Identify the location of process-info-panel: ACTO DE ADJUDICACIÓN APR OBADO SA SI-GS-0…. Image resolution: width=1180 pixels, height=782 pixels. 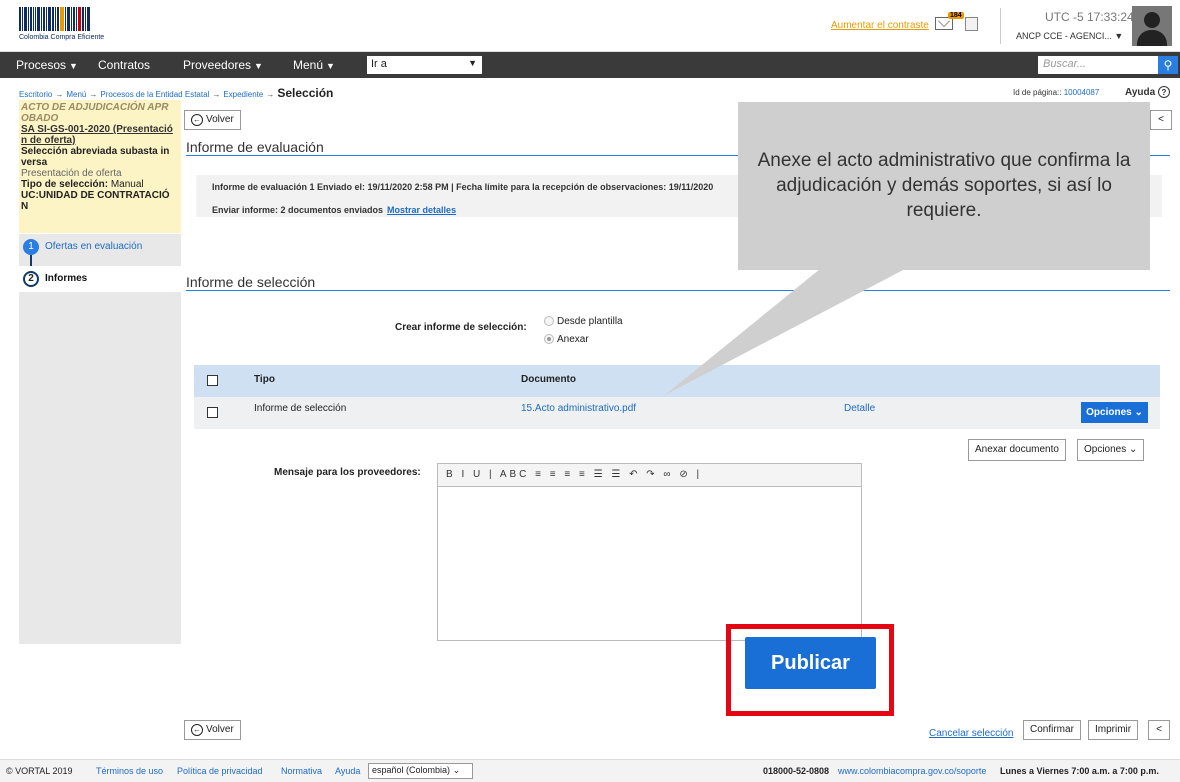
(100, 166).